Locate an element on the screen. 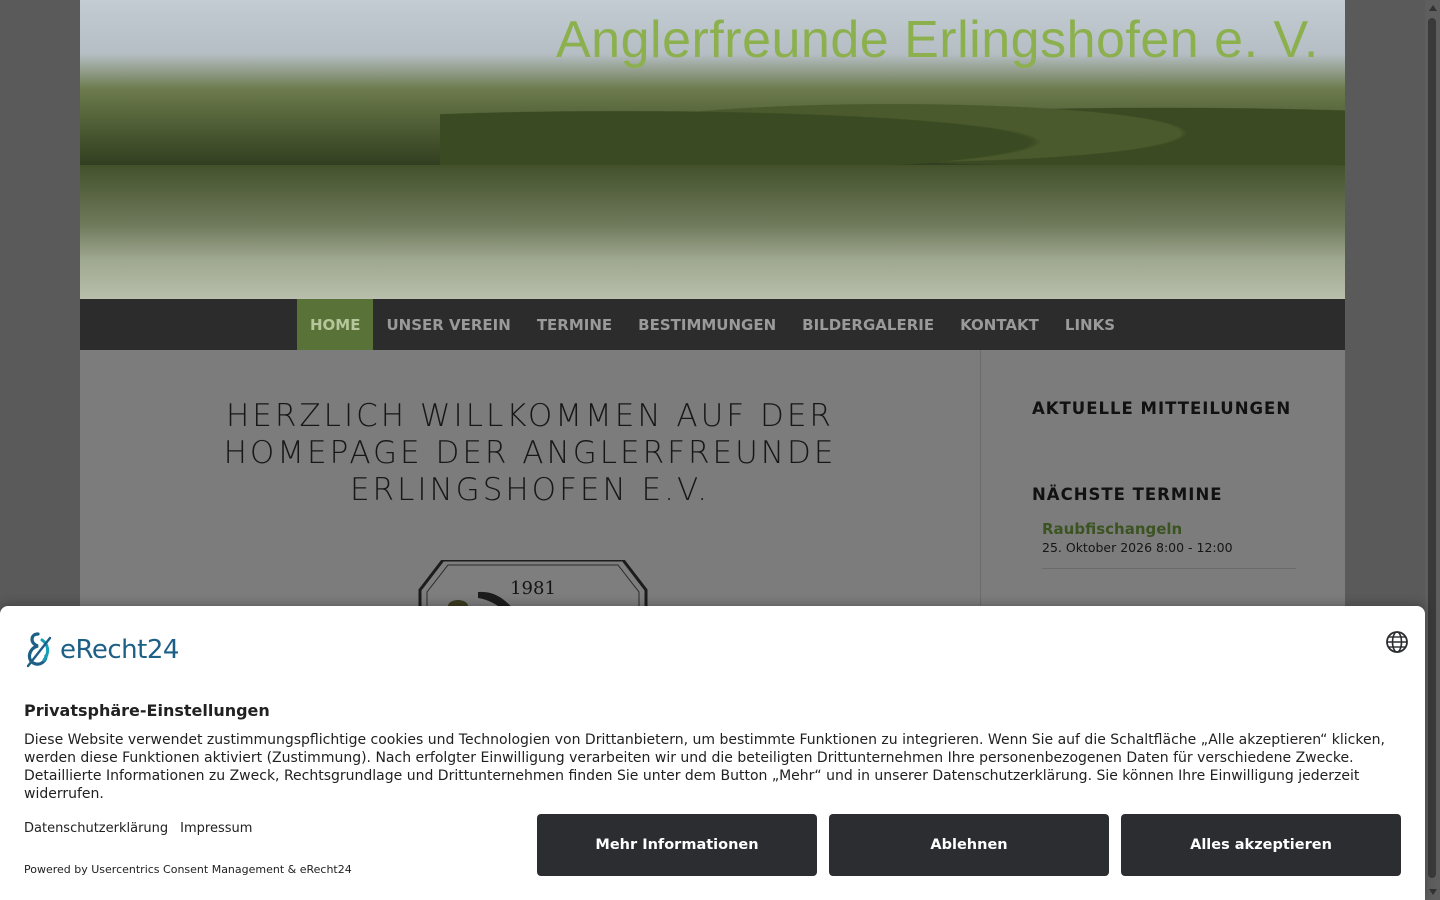 The image size is (1440, 900). nav-item-links: LINKS is located at coordinates (1090, 324).